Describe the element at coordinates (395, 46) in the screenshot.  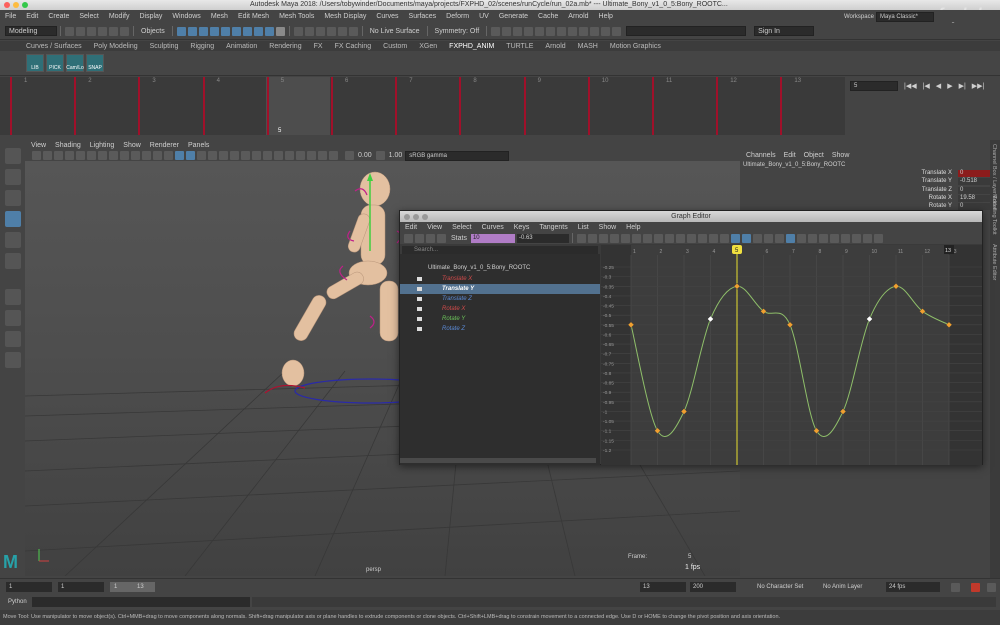
I see `shelf-tab-custom: Custom` at that location.